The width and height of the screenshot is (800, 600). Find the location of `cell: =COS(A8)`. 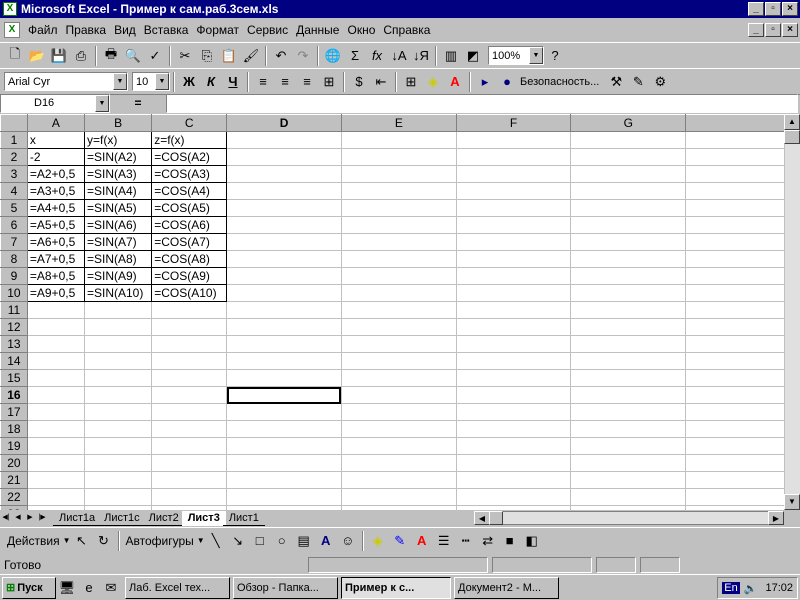

cell: =COS(A8) is located at coordinates (189, 259).